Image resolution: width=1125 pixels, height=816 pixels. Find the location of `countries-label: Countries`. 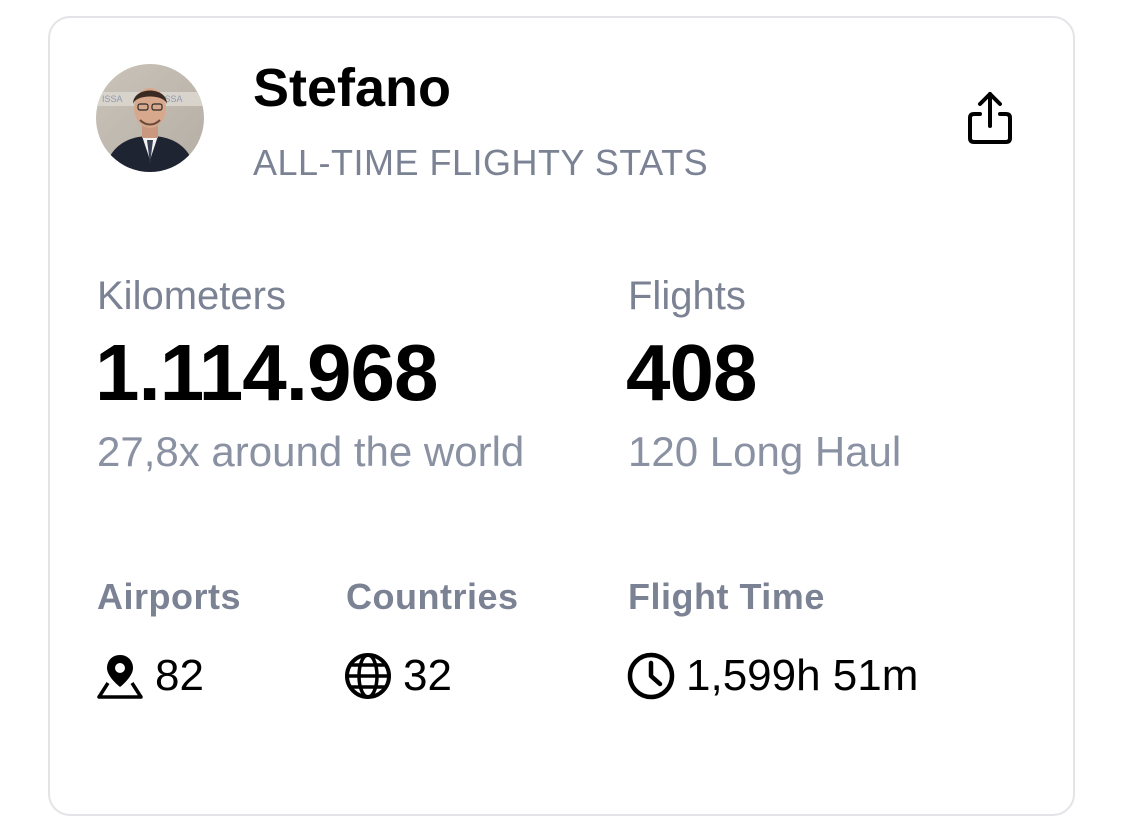

countries-label: Countries is located at coordinates (432, 596).